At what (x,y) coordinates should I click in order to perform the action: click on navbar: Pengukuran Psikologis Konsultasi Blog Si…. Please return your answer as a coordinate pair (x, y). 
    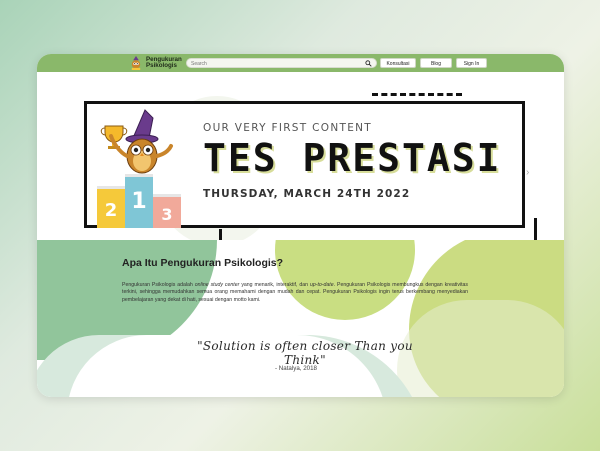
    Looking at the image, I should click on (300, 63).